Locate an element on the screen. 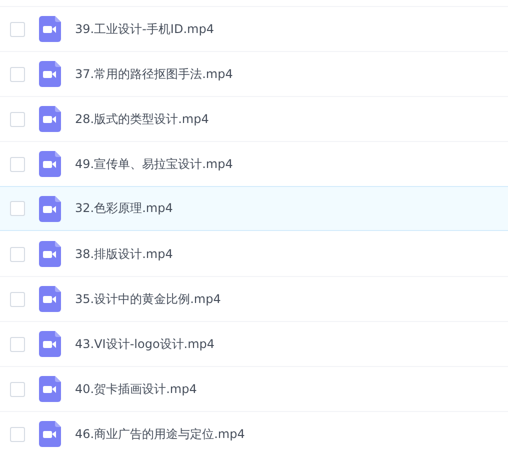 Image resolution: width=508 pixels, height=452 pixels. file-name: 39.工业设计-手机ID.mp4 is located at coordinates (144, 29).